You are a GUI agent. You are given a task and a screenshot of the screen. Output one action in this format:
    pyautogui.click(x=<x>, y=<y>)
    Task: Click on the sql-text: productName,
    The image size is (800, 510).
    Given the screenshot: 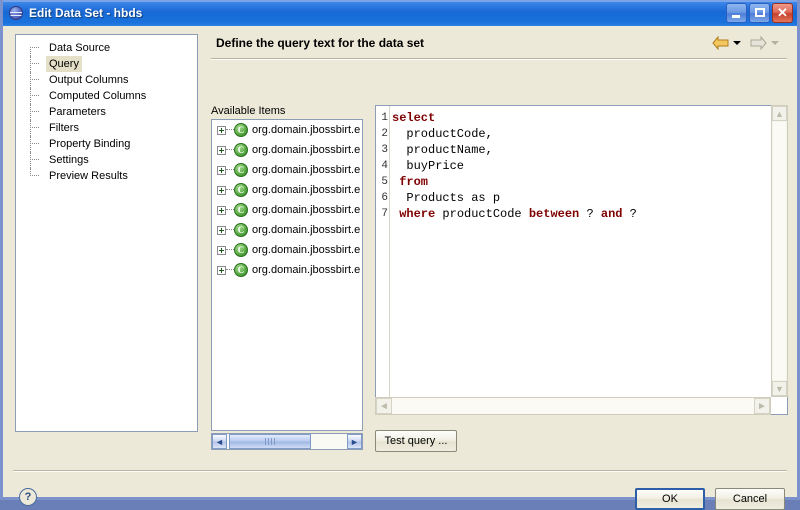 What is the action you would take?
    pyautogui.click(x=442, y=150)
    